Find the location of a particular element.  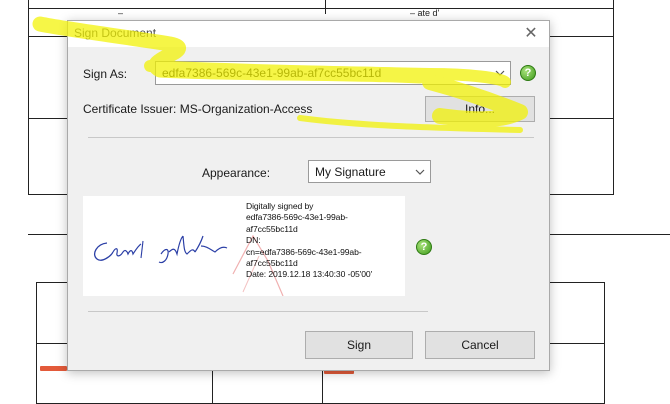

appearance-label: Appearance: is located at coordinates (236, 173).